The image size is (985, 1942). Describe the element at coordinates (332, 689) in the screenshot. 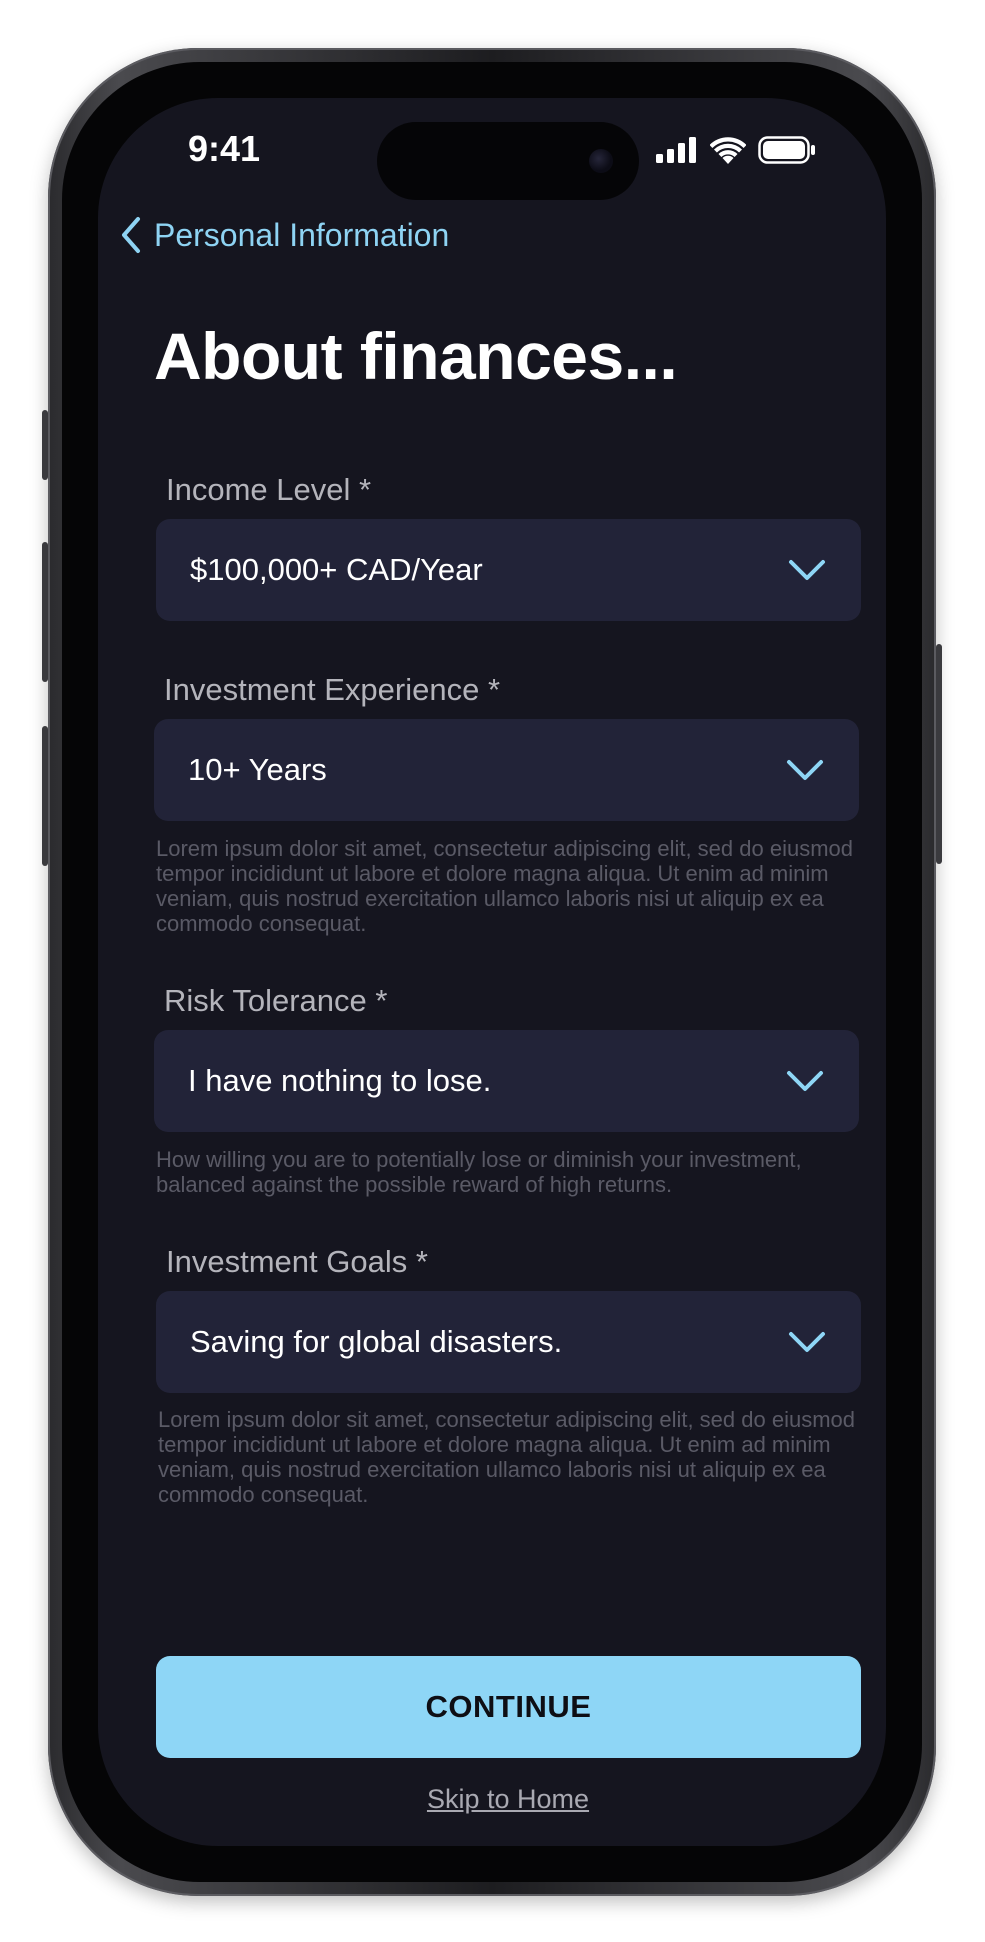

I see `investment-experience-label: Investment Experience *` at that location.